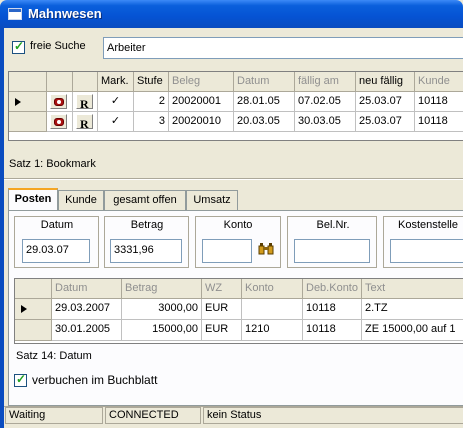 The width and height of the screenshot is (463, 428). What do you see at coordinates (264, 122) in the screenshot?
I see `datum-cell: 20.03.05` at bounding box center [264, 122].